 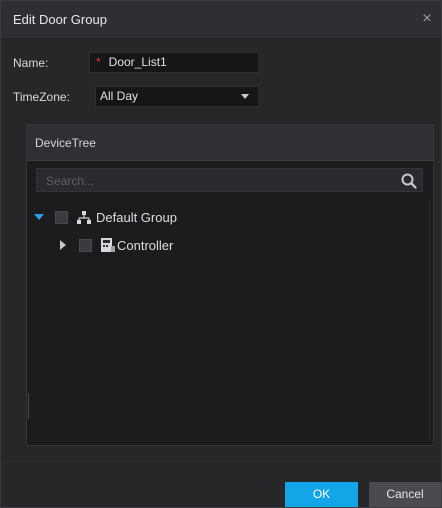 I want to click on ok-button: OK, so click(x=321, y=494).